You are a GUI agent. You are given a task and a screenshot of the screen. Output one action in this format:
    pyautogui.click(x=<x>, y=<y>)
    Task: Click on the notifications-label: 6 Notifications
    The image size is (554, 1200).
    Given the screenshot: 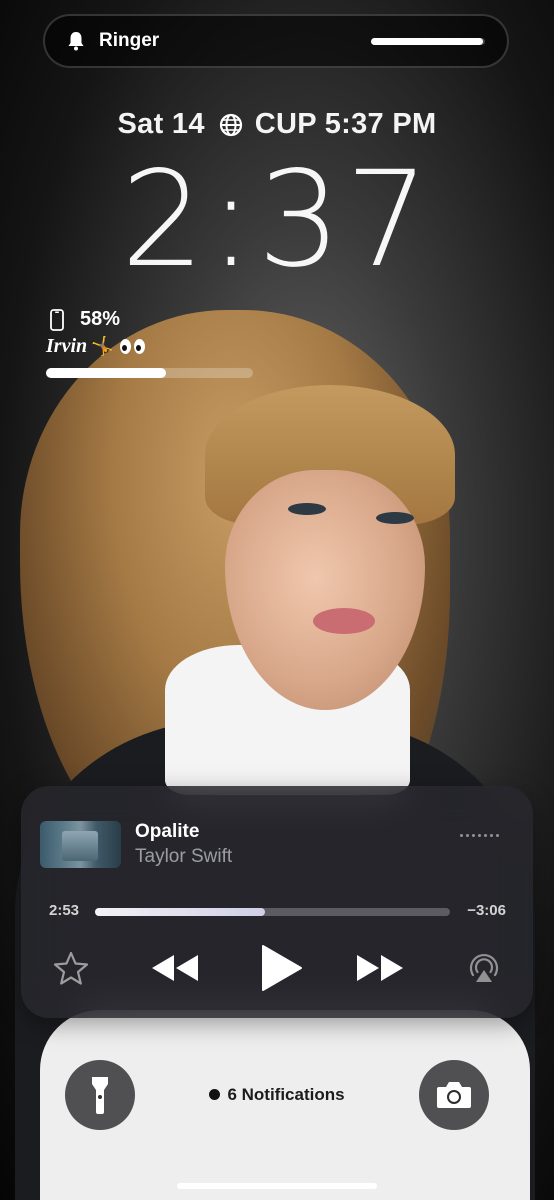 What is the action you would take?
    pyautogui.click(x=286, y=1094)
    